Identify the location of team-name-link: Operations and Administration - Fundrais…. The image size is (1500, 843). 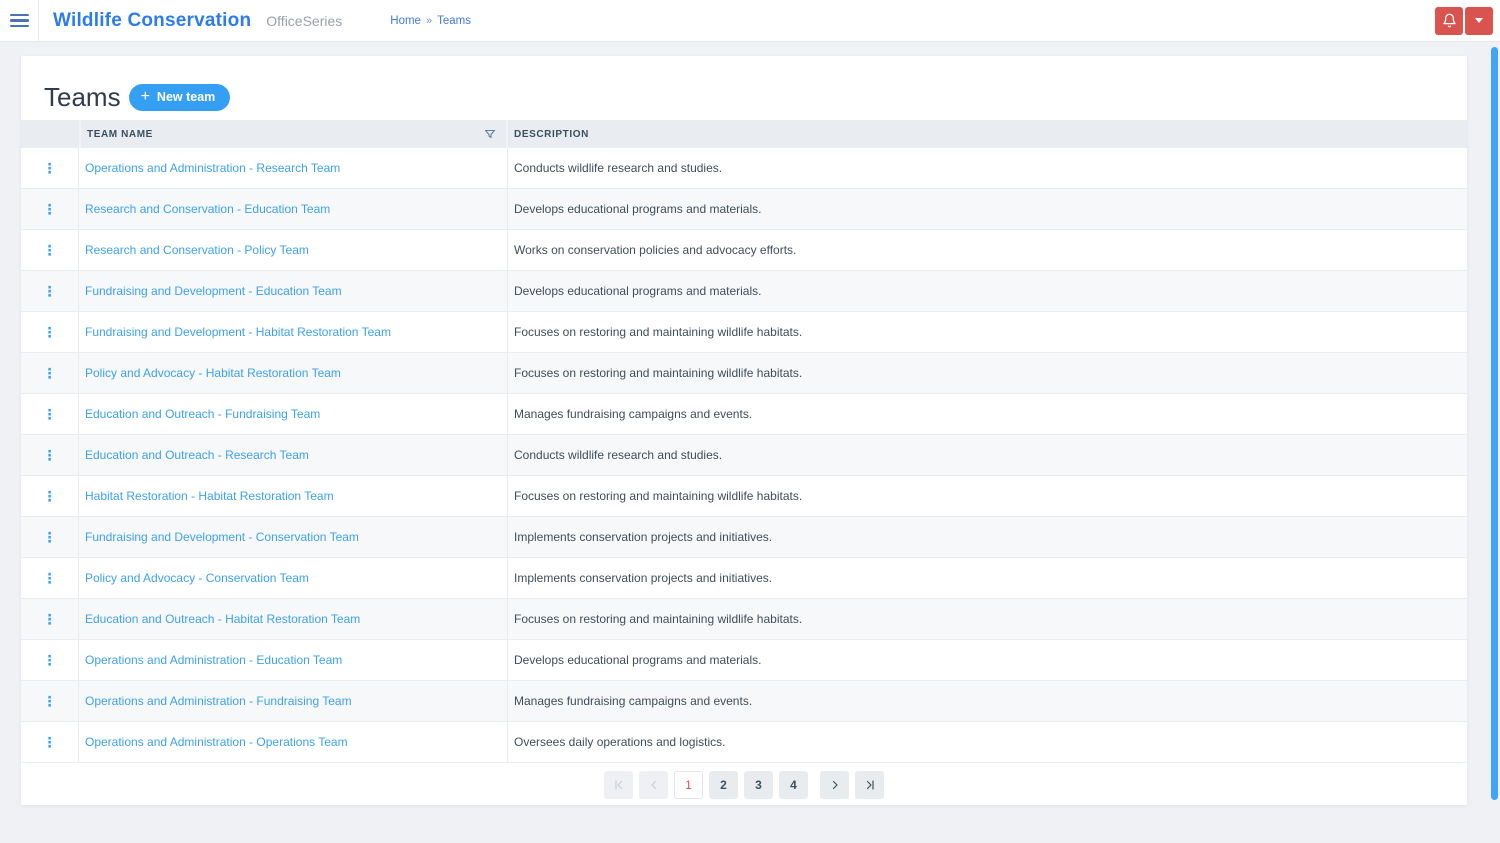
(218, 701).